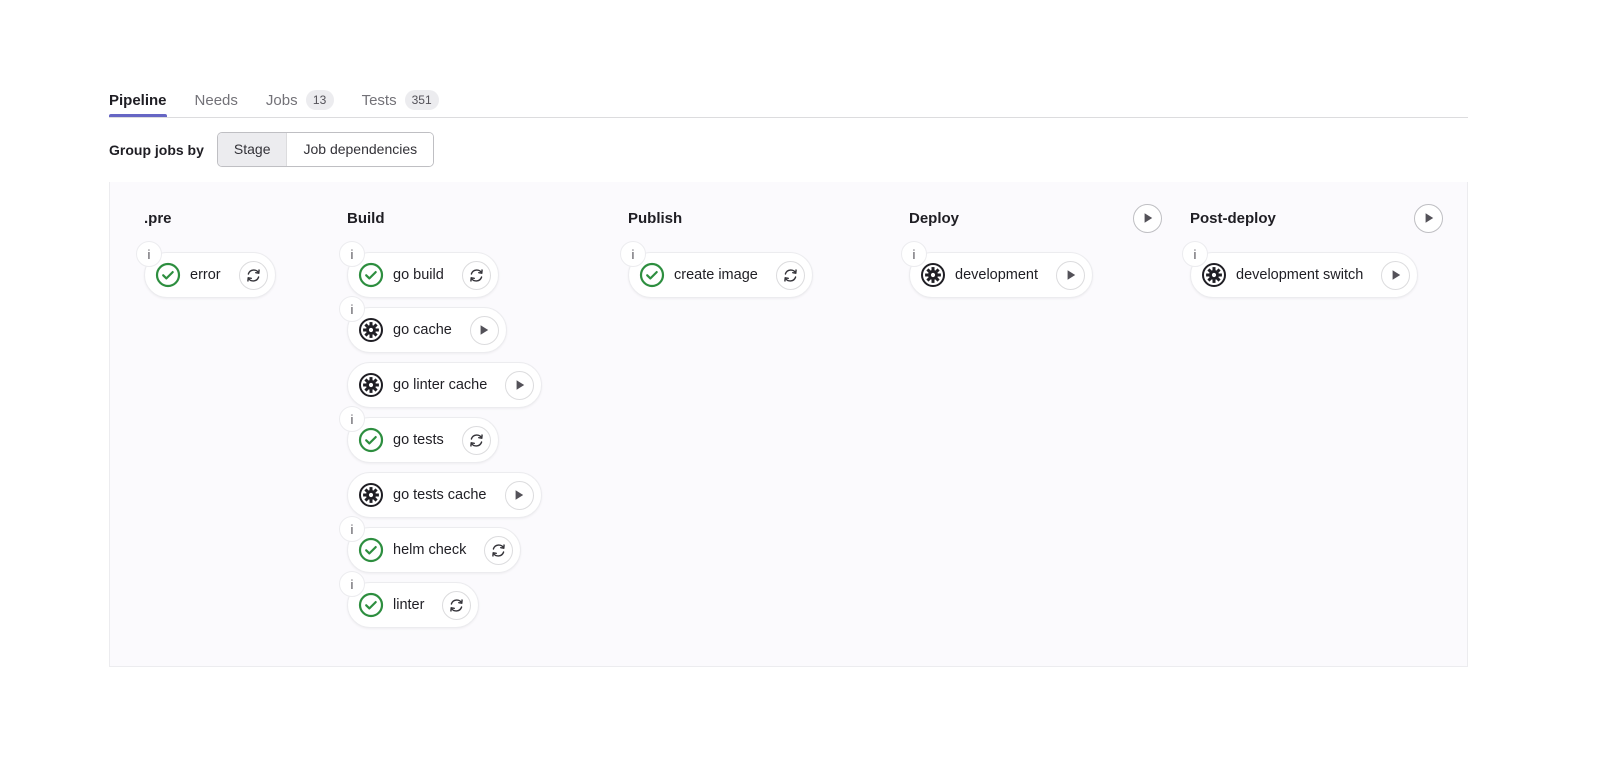 This screenshot has width=1600, height=775. What do you see at coordinates (409, 605) in the screenshot?
I see `job-name: linter` at bounding box center [409, 605].